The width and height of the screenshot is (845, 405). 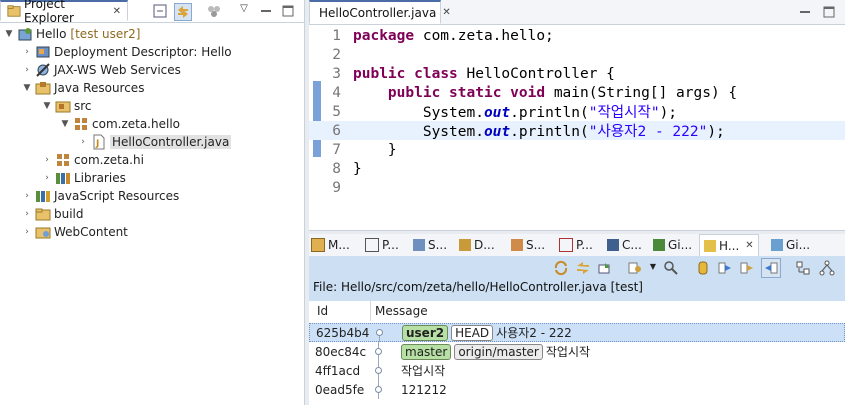 I want to click on tree-node-java-resources: ▼ Java Resources, so click(x=83, y=88).